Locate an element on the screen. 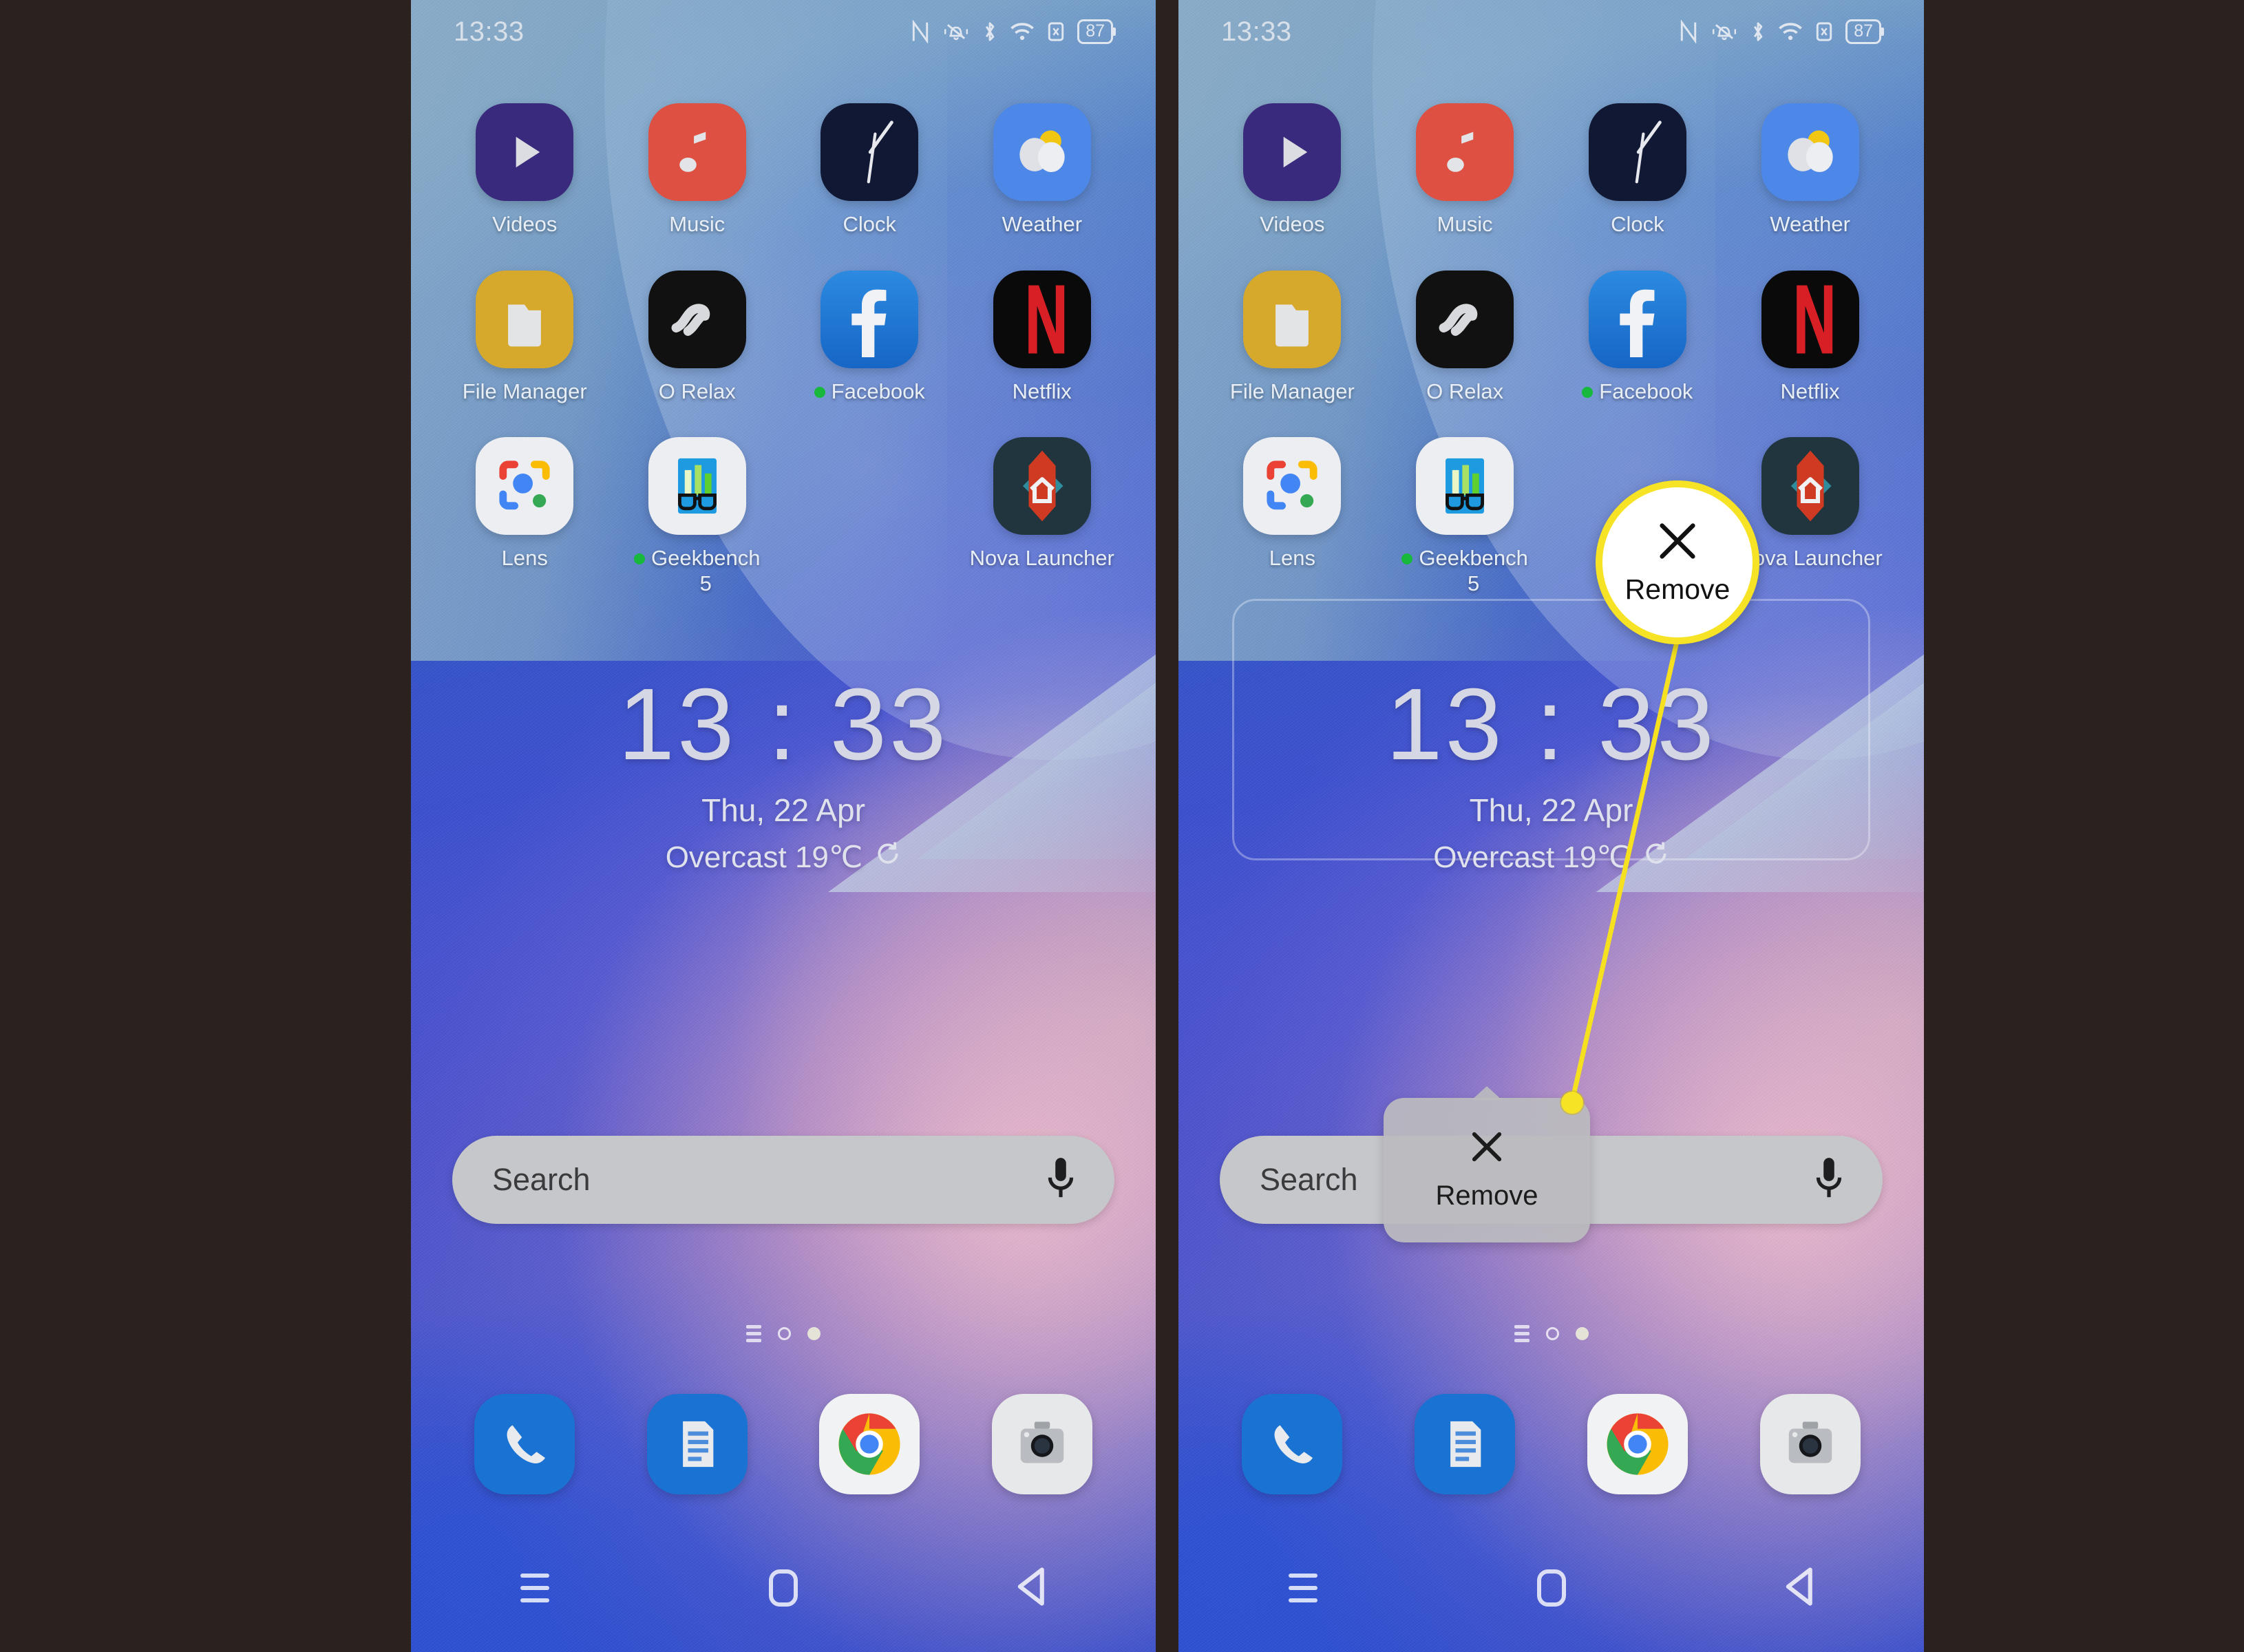 The height and width of the screenshot is (1652, 2244). wifi-icon is located at coordinates (1791, 32).